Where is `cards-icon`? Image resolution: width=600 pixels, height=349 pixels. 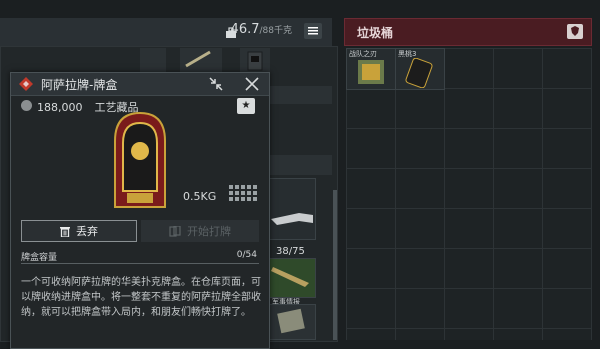
cards-icon is located at coordinates (175, 231).